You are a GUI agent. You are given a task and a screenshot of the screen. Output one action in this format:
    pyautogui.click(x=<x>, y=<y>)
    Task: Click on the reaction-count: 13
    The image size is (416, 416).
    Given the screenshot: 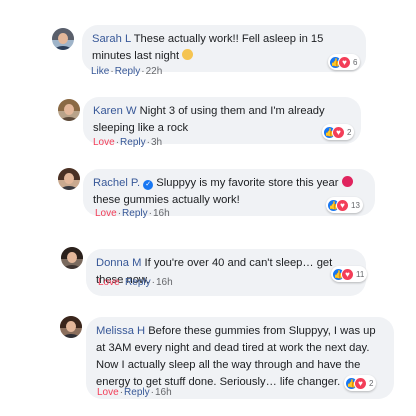 What is the action you would take?
    pyautogui.click(x=355, y=205)
    